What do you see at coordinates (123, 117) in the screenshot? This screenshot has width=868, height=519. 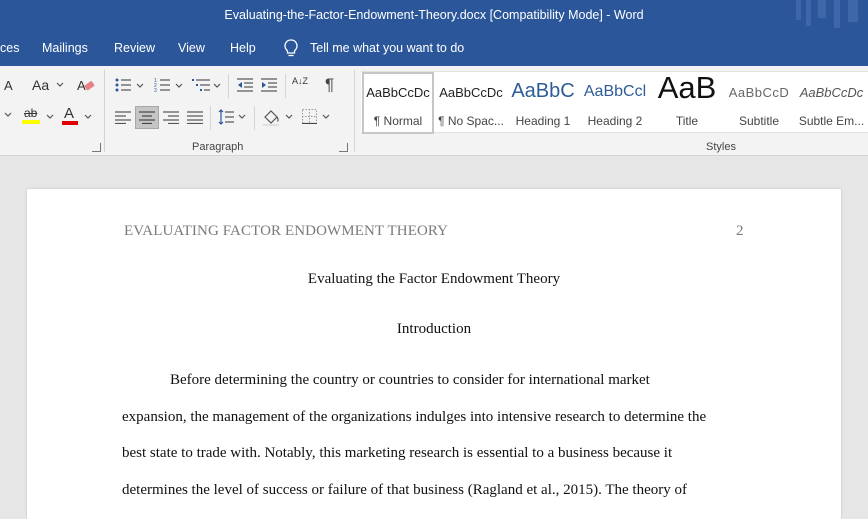 I see `align-left-icon` at bounding box center [123, 117].